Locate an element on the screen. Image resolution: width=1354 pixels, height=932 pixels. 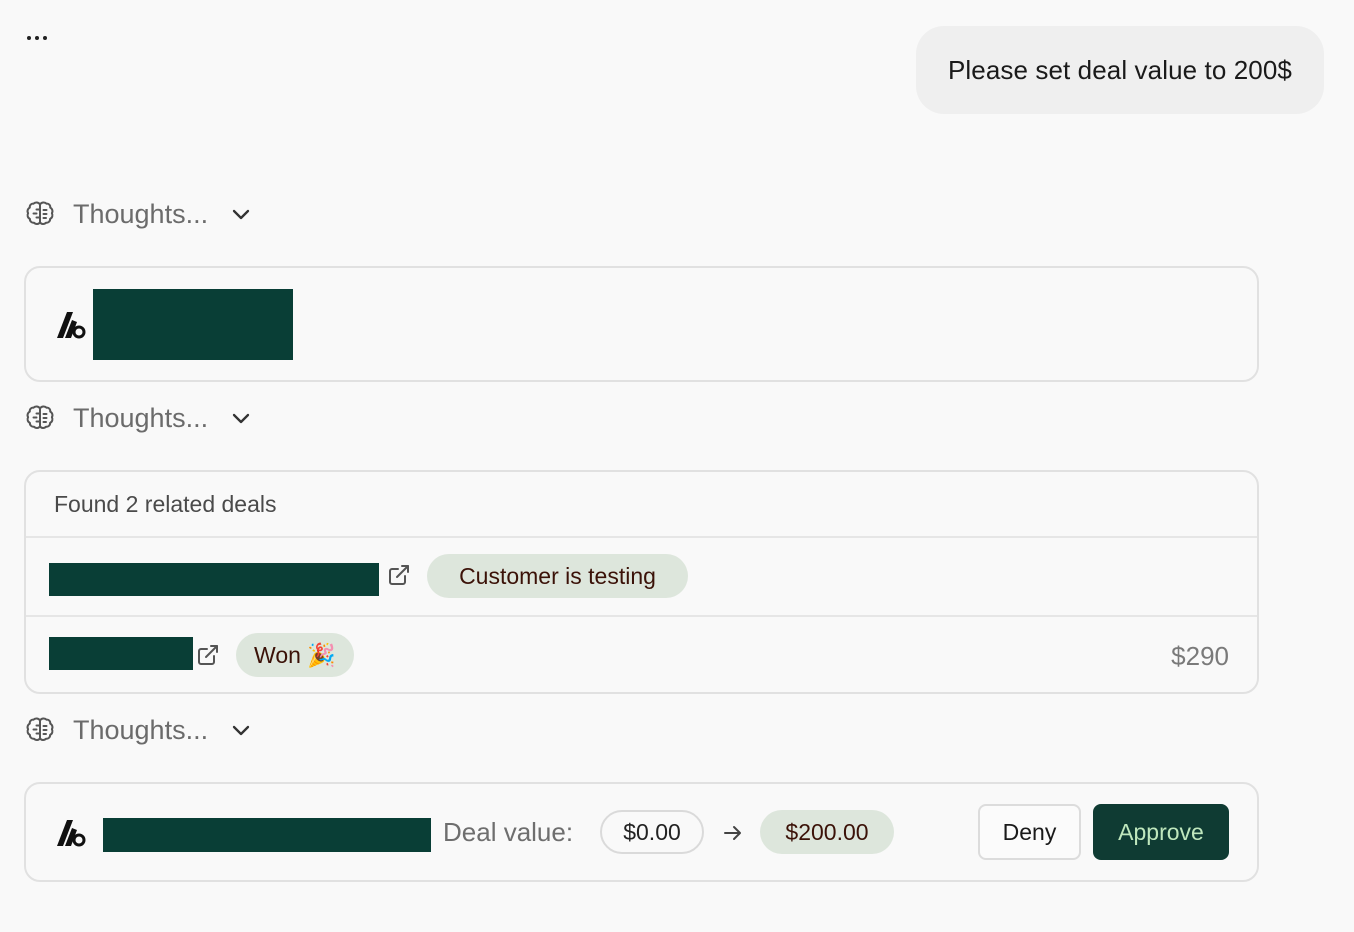
user-message-text: Please set deal value to 200$ is located at coordinates (1119, 69).